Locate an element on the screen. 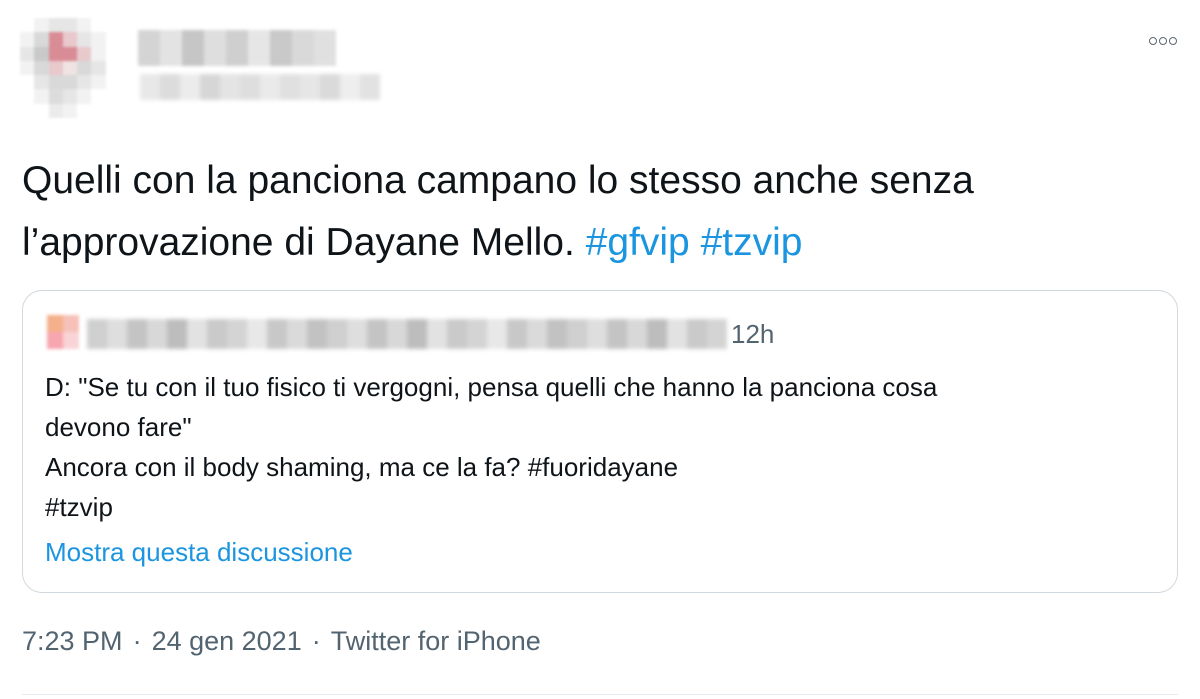 Image resolution: width=1200 pixels, height=699 pixels. tweet-date: 24 gen 2021 is located at coordinates (227, 641).